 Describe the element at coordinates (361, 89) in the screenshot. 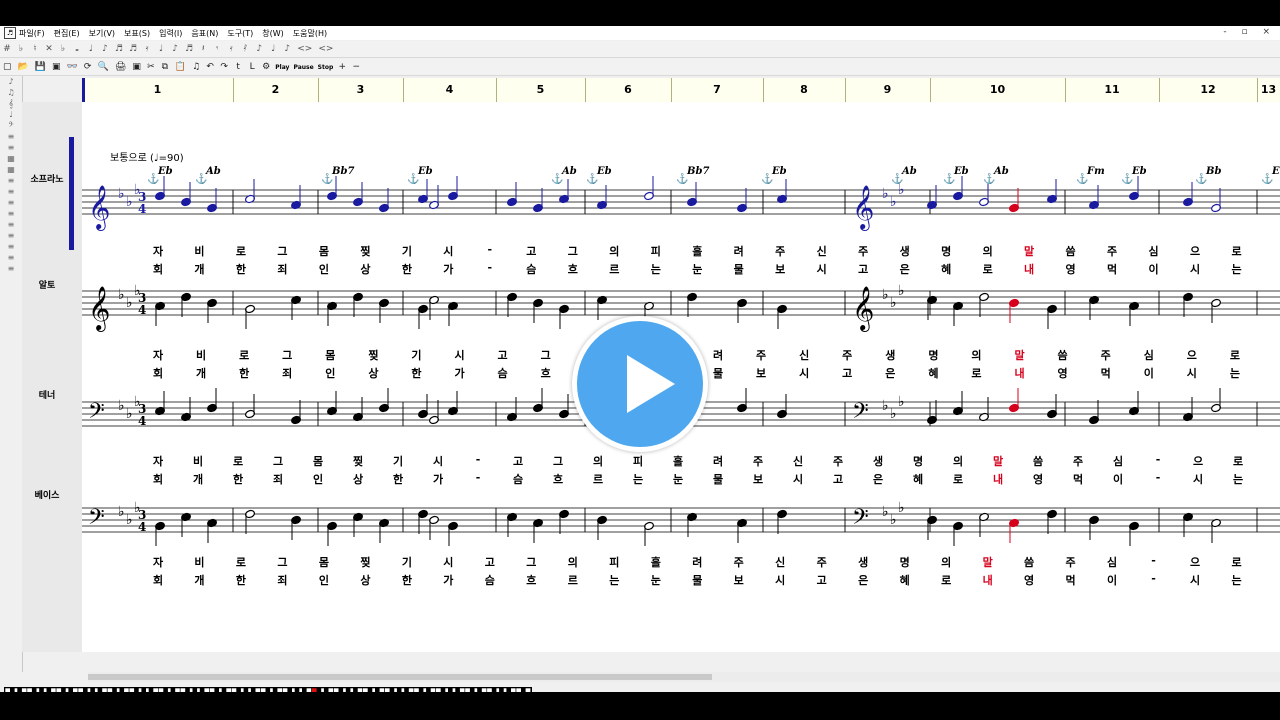

I see `measure-number: 3` at that location.